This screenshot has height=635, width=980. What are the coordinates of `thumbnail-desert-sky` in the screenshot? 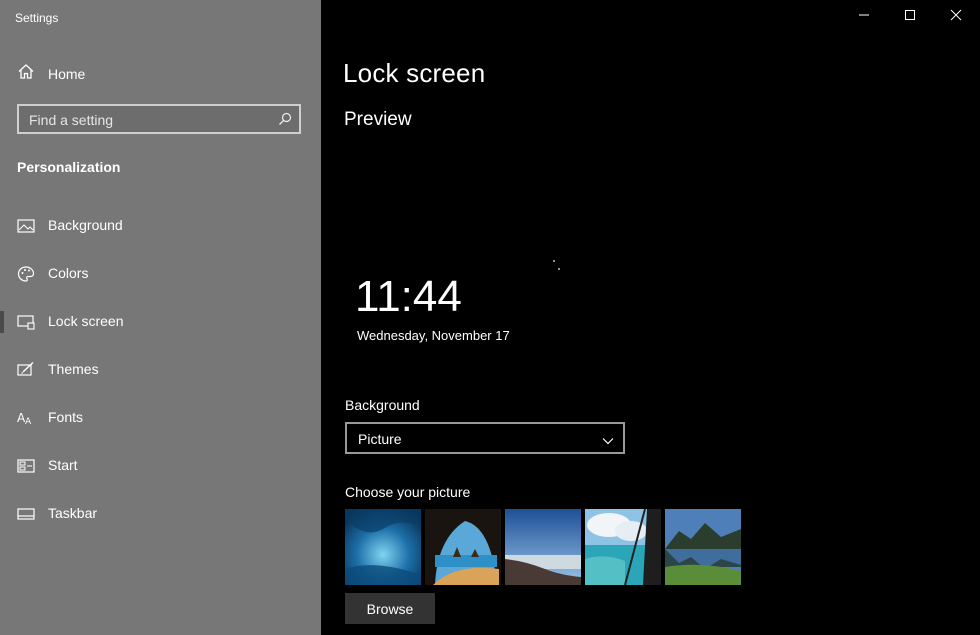 It's located at (543, 547).